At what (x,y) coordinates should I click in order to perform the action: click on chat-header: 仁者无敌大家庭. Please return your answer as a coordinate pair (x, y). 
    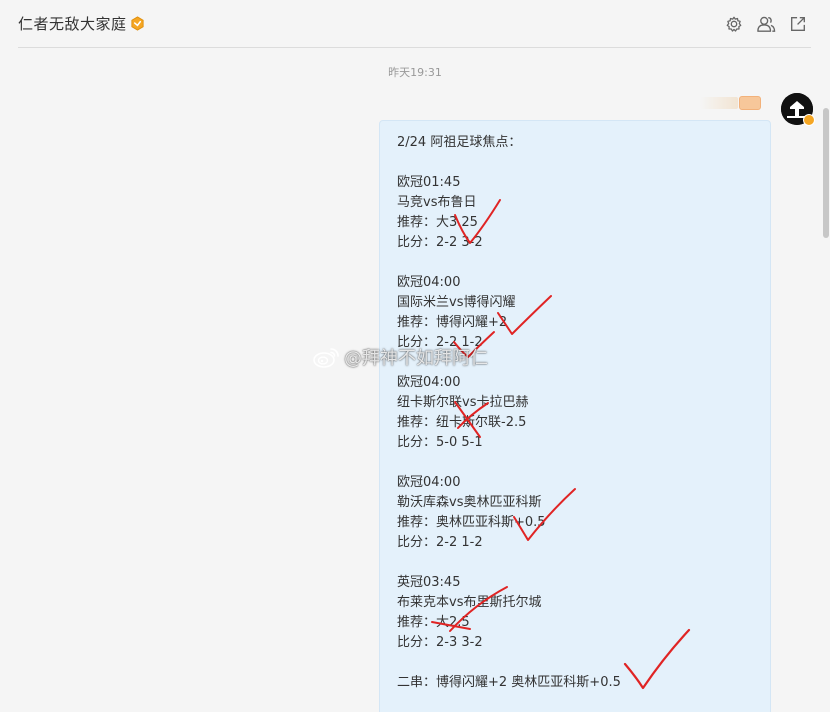
    Looking at the image, I should click on (415, 24).